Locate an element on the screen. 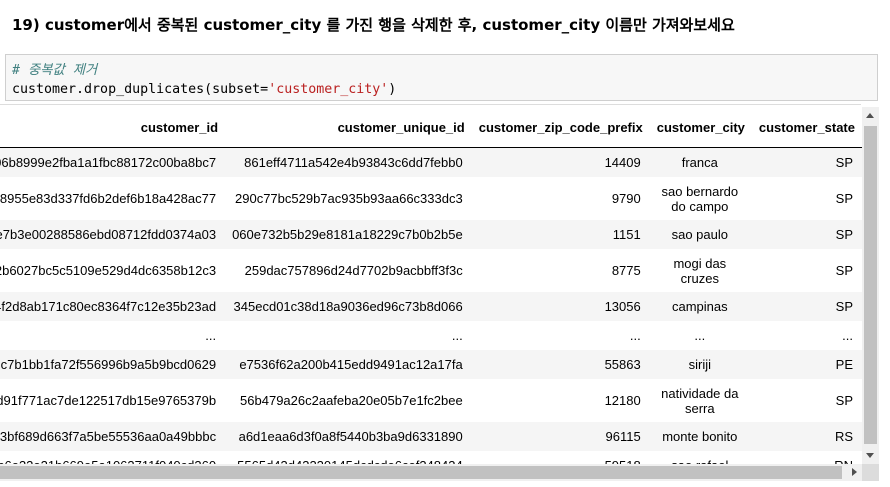 Image resolution: width=890 pixels, height=487 pixels. cell-customer-unique-id: 345ecd01c38d18a9036ed96c73b8d066 is located at coordinates (348, 306).